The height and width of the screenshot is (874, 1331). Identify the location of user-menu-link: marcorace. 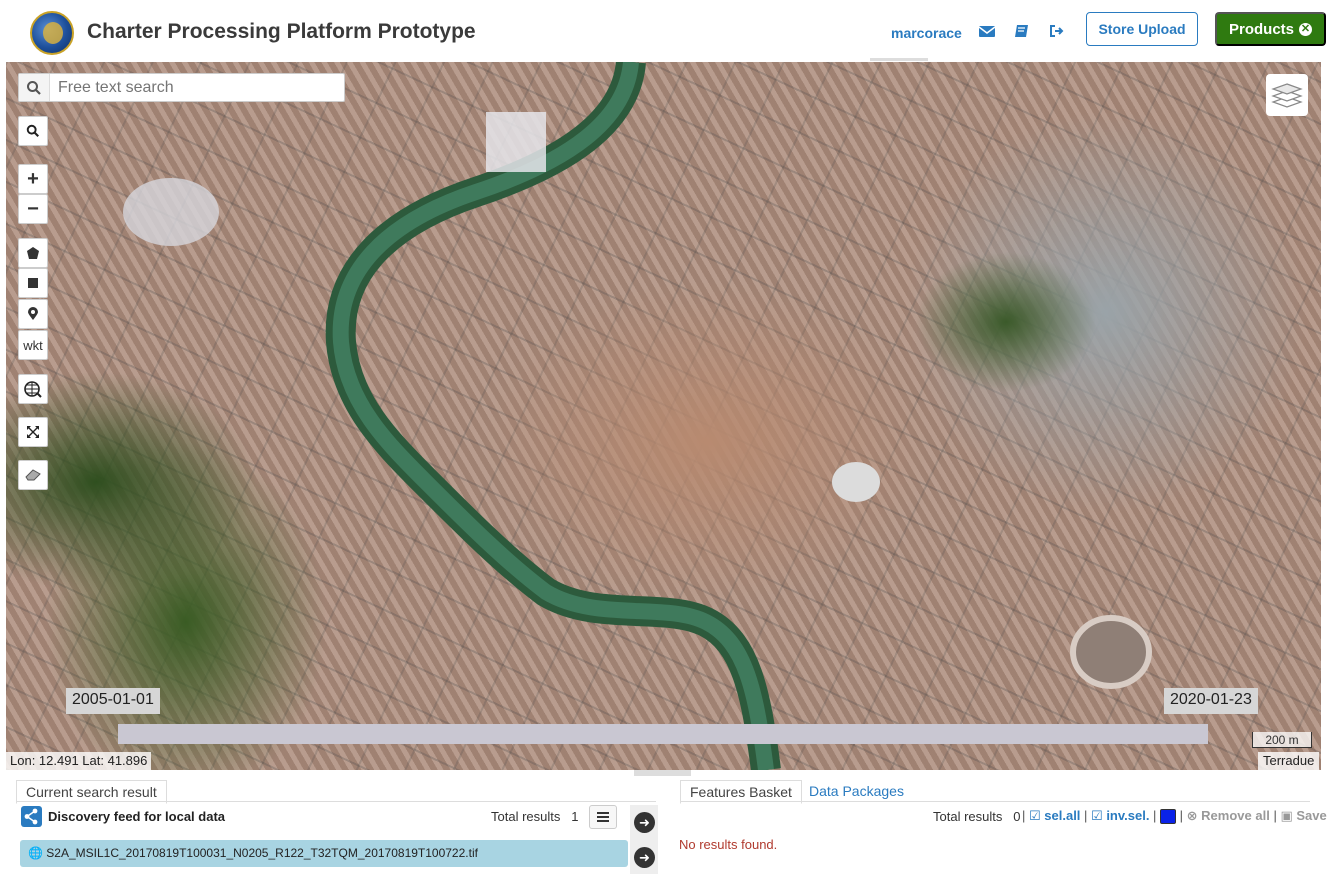
(926, 33).